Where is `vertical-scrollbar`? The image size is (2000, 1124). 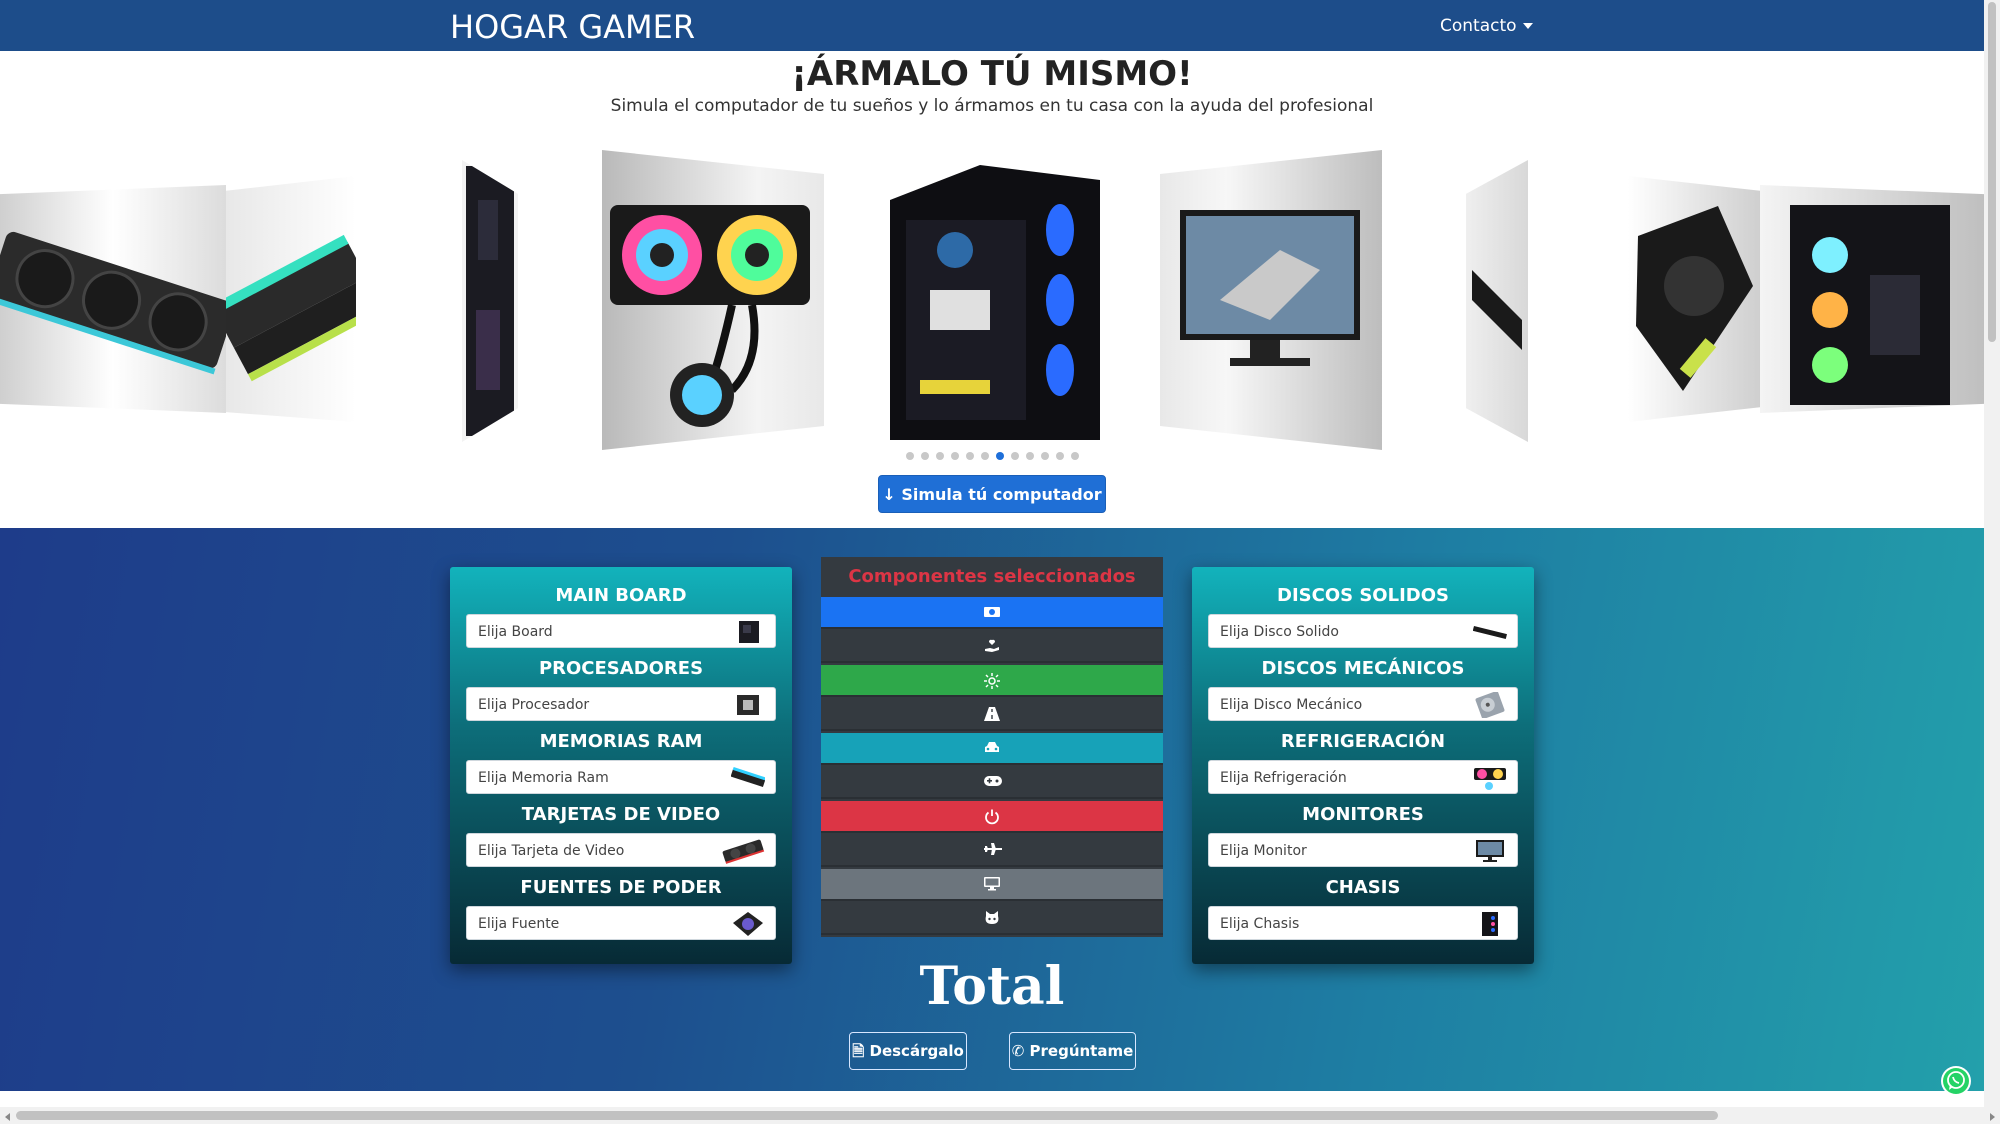
vertical-scrollbar is located at coordinates (1992, 553).